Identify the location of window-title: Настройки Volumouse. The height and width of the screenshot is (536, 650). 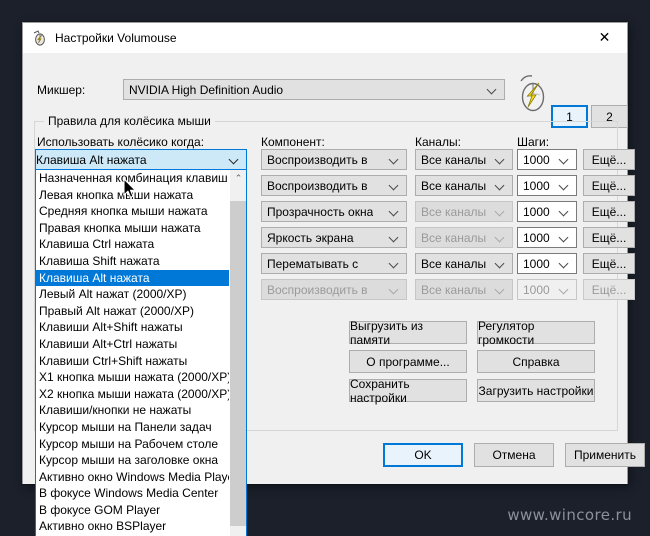
(116, 38).